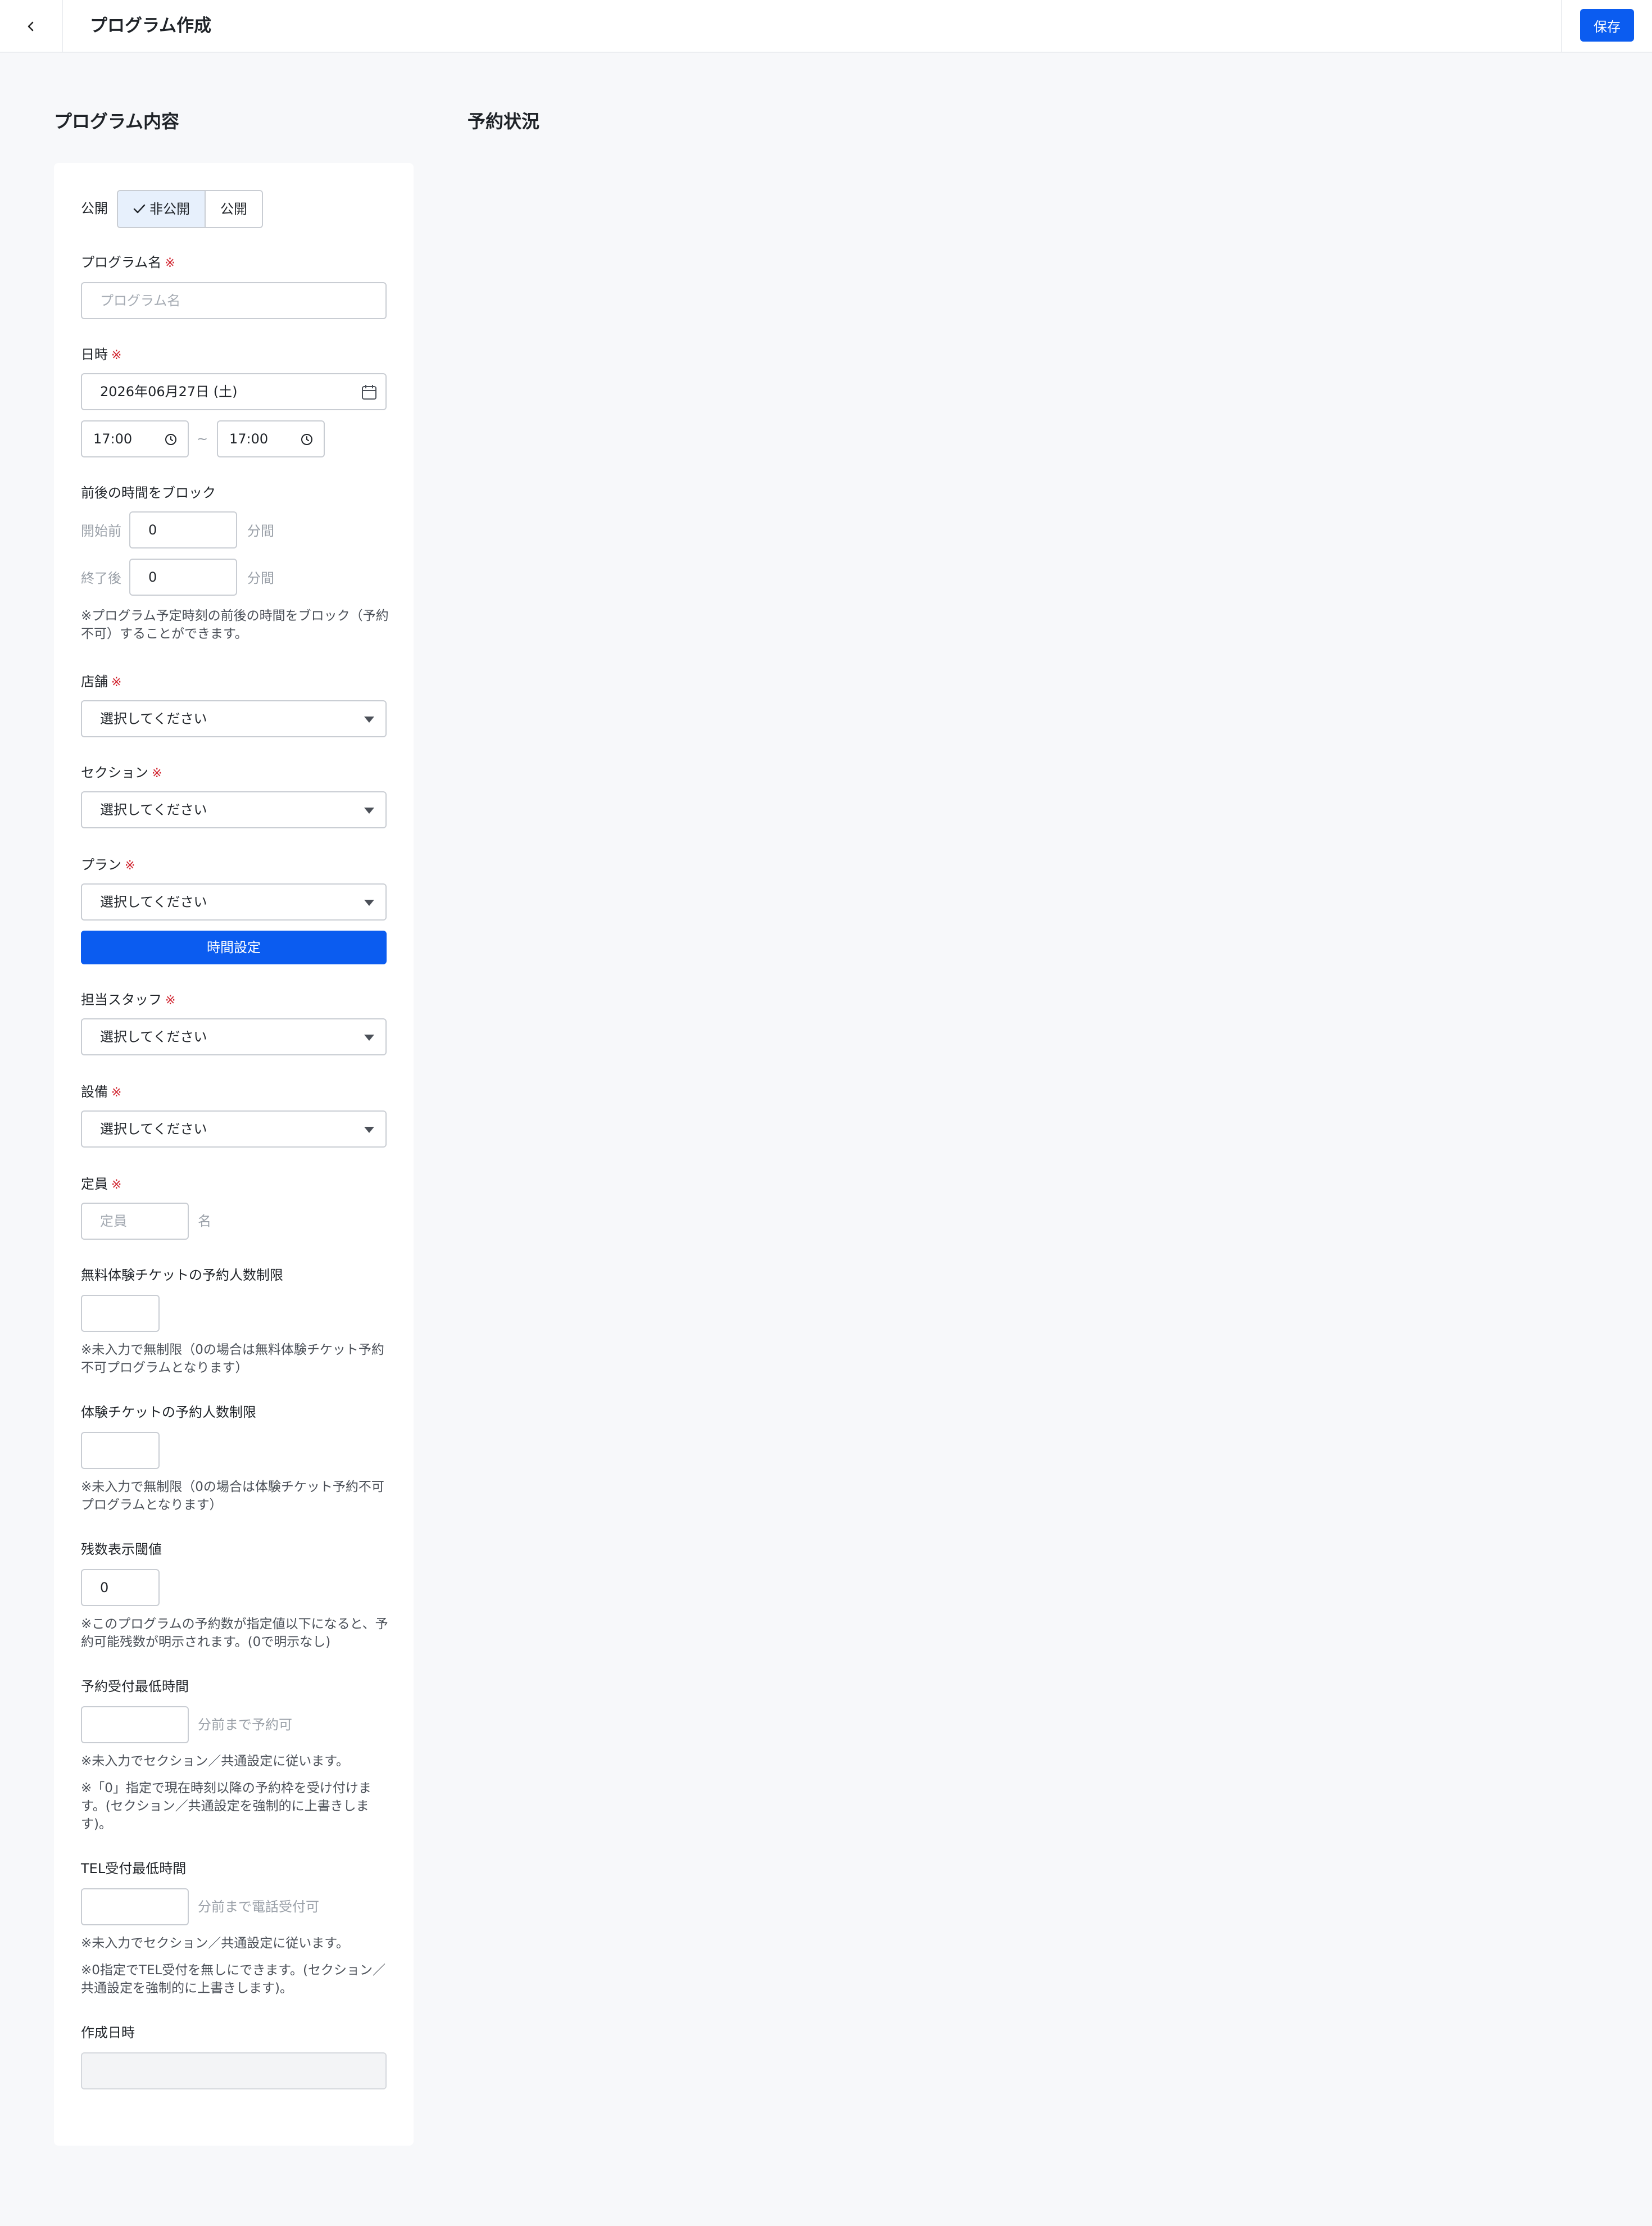 The width and height of the screenshot is (1652, 2226). Describe the element at coordinates (120, 1588) in the screenshot. I see `remaining-threshold-input: 0` at that location.